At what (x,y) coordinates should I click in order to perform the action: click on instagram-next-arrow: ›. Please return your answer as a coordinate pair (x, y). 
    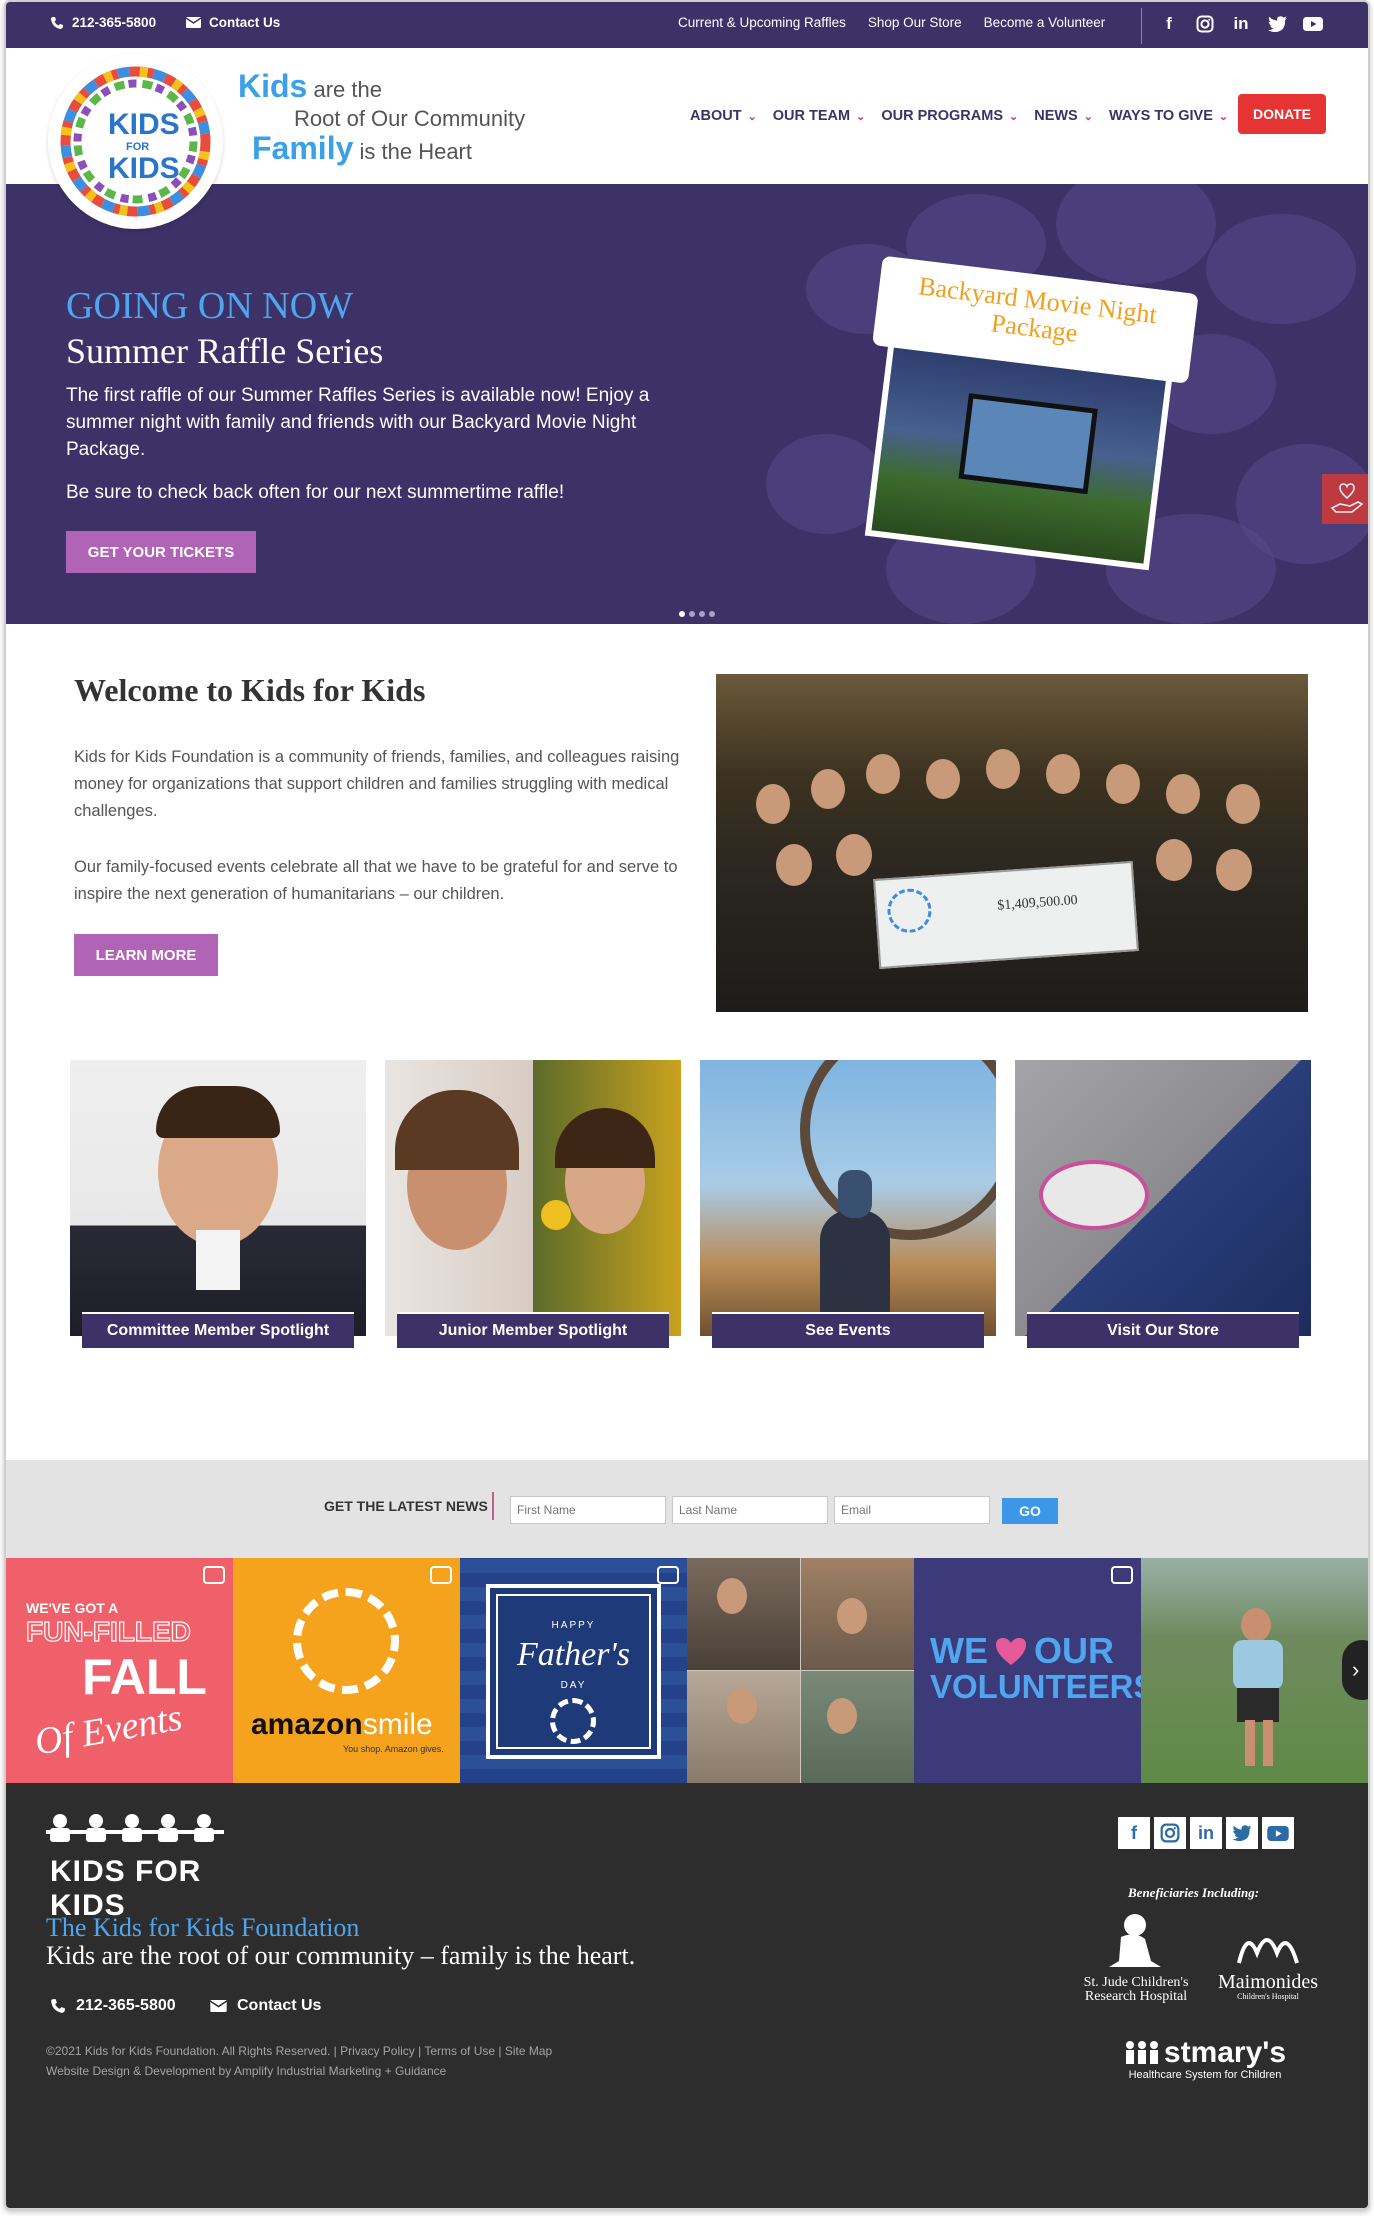
    Looking at the image, I should click on (1355, 1670).